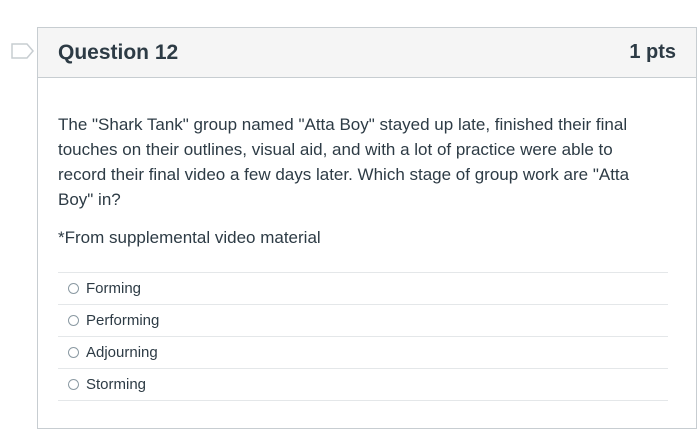 The image size is (700, 435). I want to click on flag-question-icon, so click(23, 51).